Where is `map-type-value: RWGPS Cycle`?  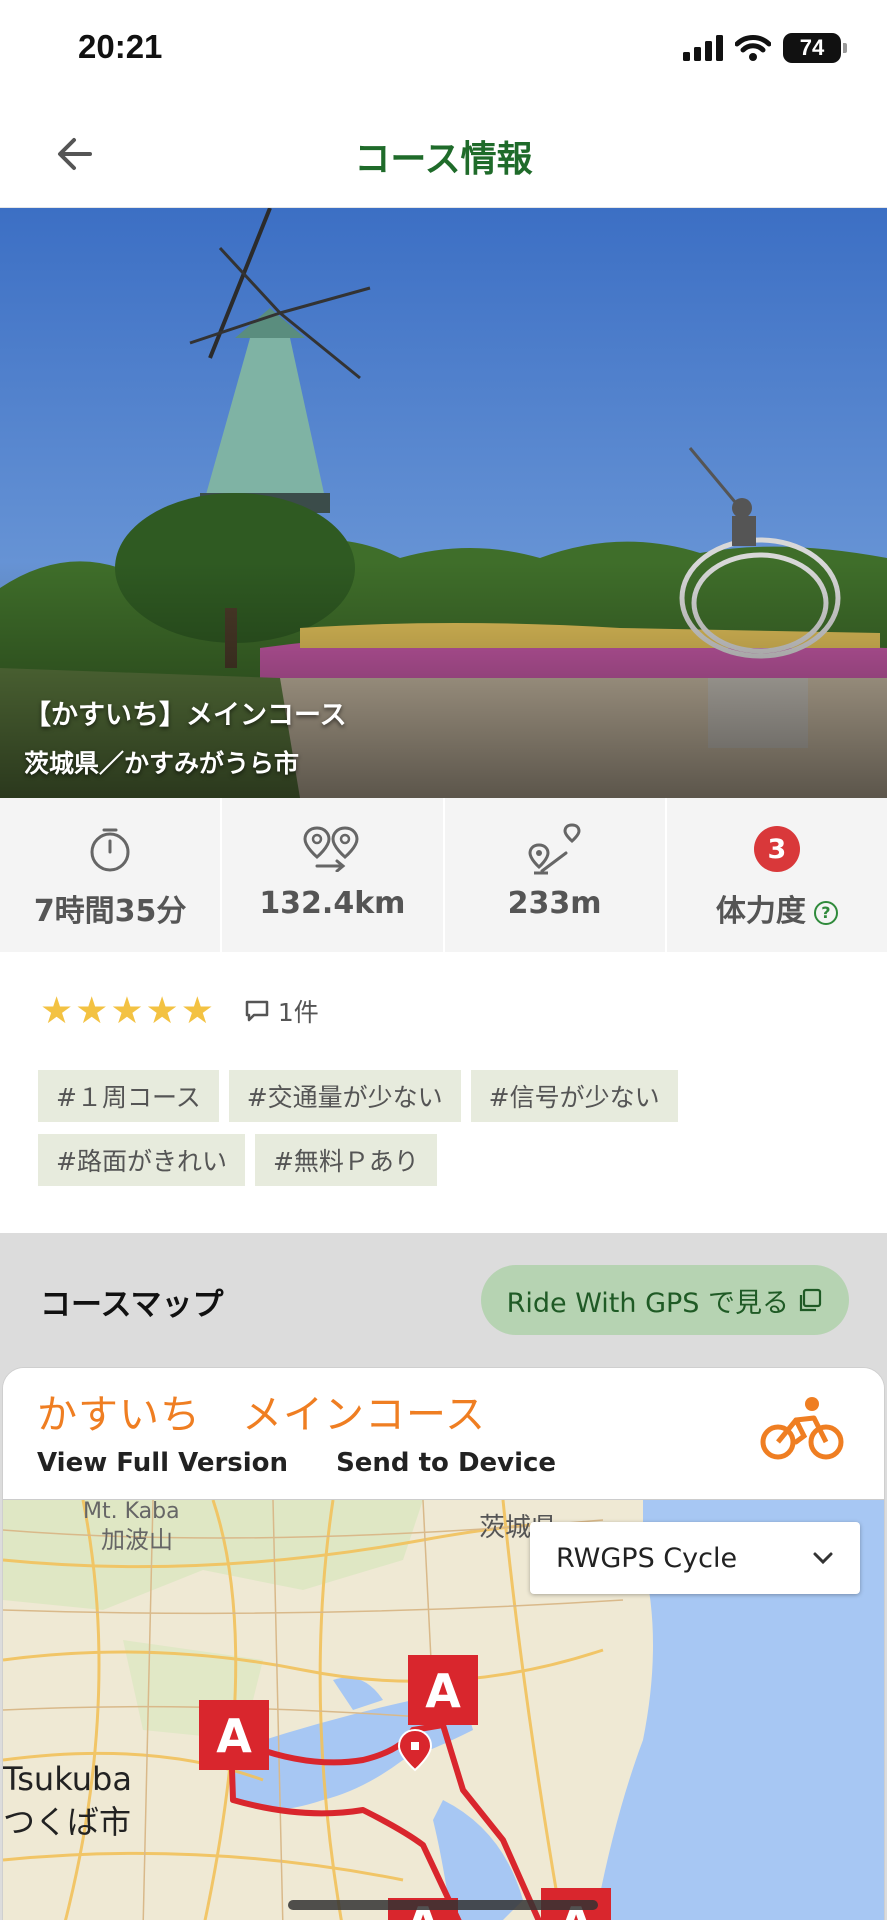
map-type-value: RWGPS Cycle is located at coordinates (647, 1558).